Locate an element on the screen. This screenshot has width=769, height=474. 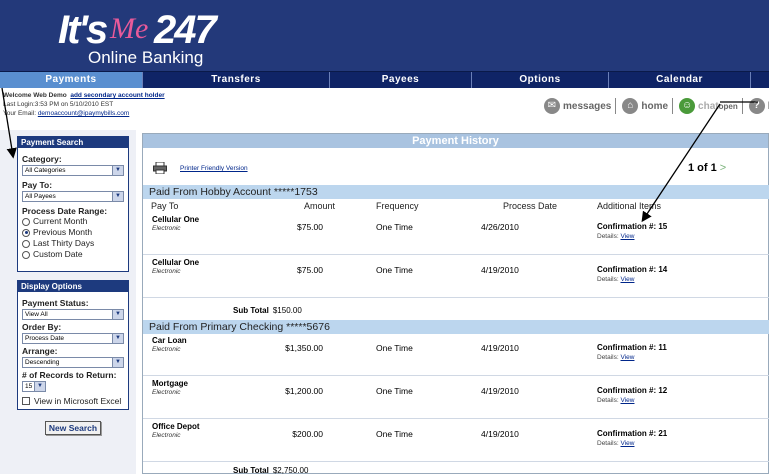
chat-link: ☺ chat open is located at coordinates (708, 106).